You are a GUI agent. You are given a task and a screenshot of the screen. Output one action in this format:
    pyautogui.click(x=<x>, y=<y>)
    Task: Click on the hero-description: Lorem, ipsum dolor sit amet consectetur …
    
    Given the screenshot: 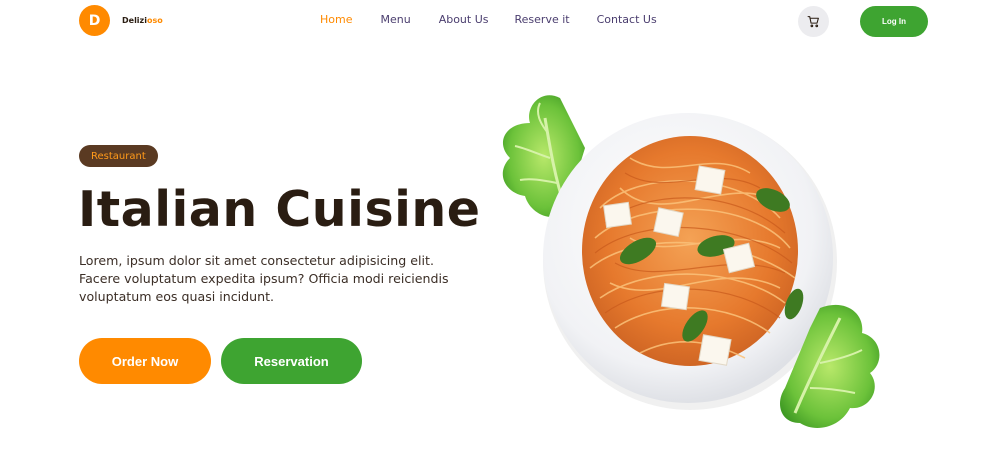 What is the action you would take?
    pyautogui.click(x=264, y=278)
    